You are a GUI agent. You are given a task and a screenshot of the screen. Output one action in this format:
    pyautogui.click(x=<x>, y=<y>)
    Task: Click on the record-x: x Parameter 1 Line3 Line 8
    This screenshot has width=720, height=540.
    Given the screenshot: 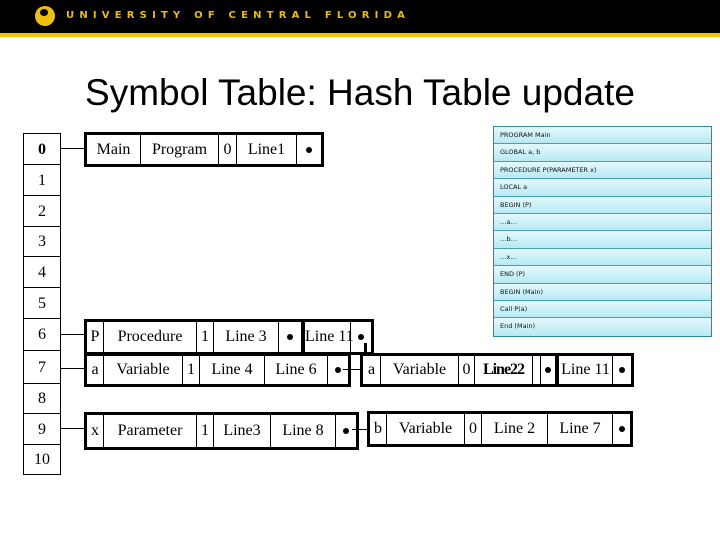 What is the action you would take?
    pyautogui.click(x=221, y=431)
    